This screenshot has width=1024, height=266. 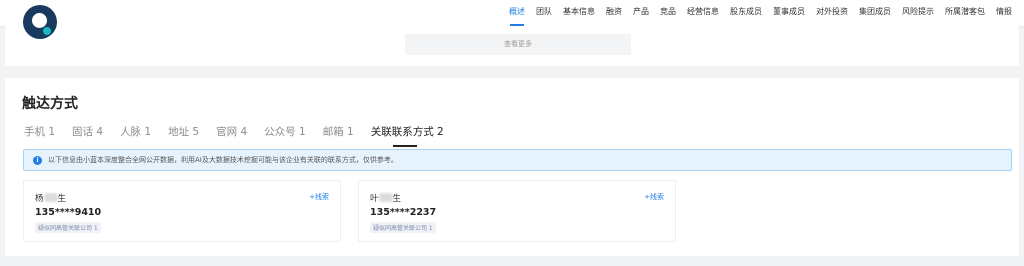 What do you see at coordinates (183, 133) in the screenshot?
I see `tab-address: 地址 5` at bounding box center [183, 133].